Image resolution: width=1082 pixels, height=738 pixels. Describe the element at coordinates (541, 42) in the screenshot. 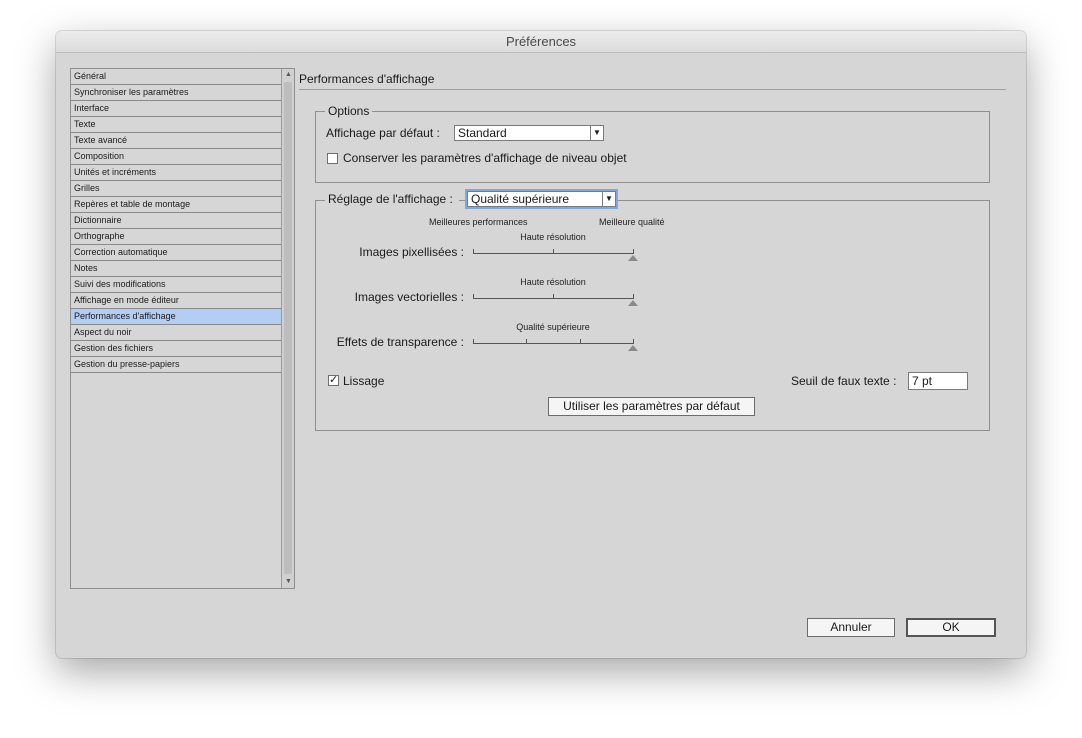

I see `window-title: Préférences` at that location.